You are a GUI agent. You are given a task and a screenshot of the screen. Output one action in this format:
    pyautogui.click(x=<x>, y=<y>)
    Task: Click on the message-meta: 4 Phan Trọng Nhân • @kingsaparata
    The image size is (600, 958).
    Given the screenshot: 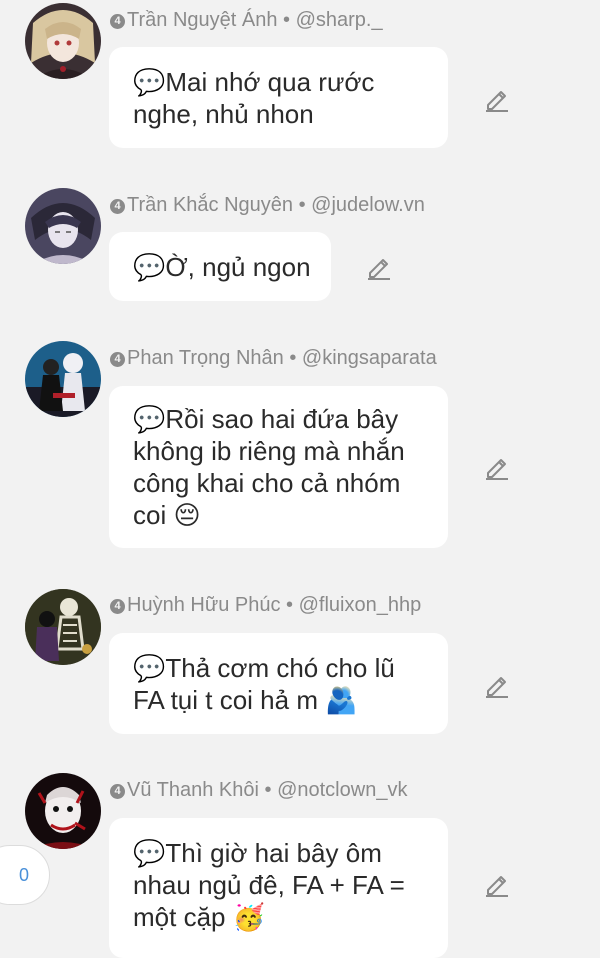 What is the action you would take?
    pyautogui.click(x=273, y=358)
    